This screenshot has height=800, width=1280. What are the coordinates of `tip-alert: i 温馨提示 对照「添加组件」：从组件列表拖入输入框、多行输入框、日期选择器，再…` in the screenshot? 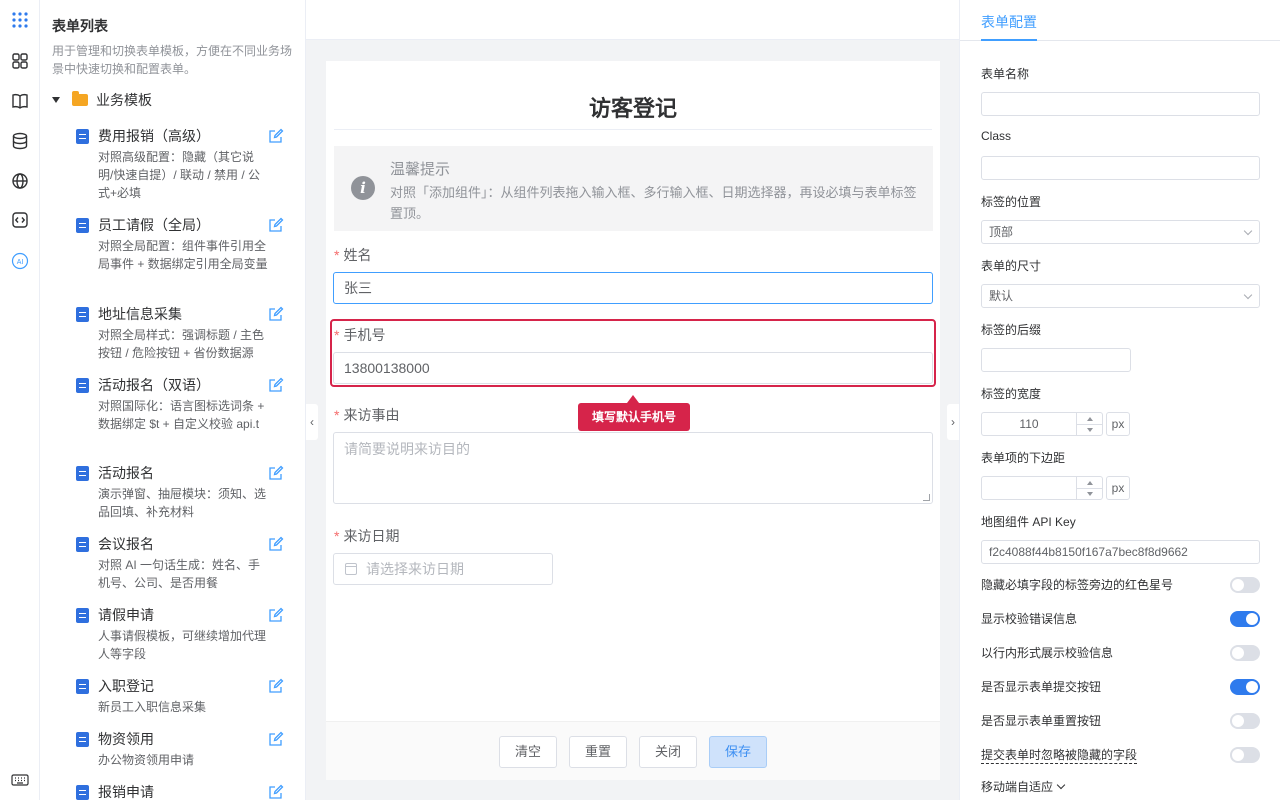 It's located at (633, 188).